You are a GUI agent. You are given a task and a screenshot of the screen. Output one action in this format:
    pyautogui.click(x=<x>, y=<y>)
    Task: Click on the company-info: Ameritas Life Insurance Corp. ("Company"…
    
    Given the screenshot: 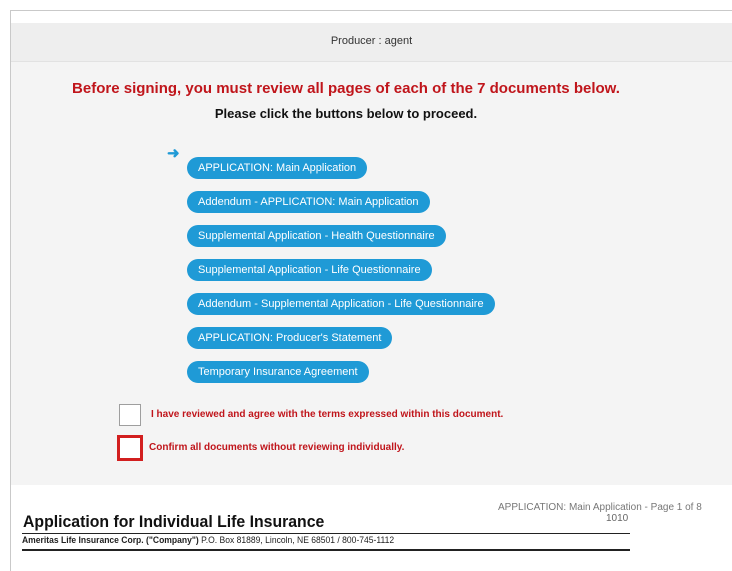 What is the action you would take?
    pyautogui.click(x=208, y=540)
    